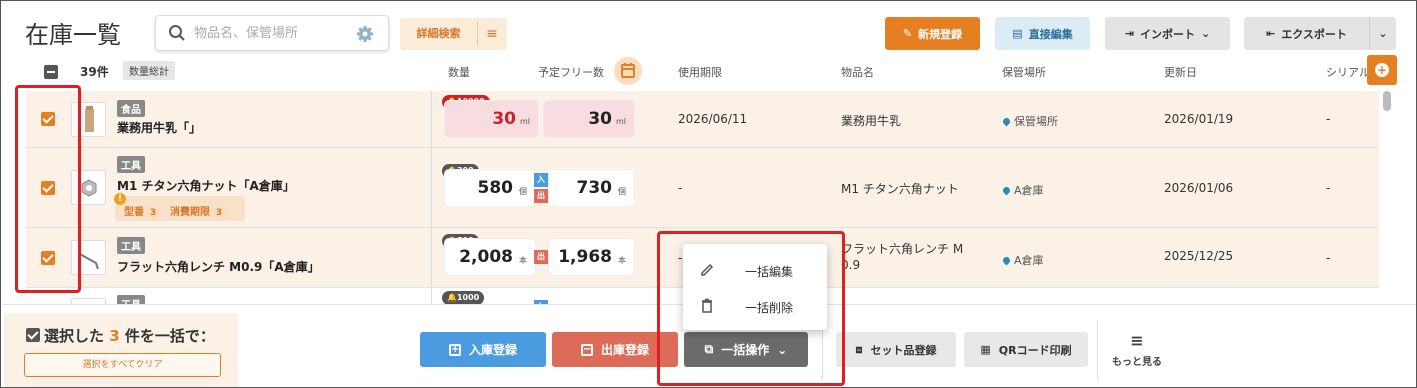 This screenshot has width=1417, height=388. What do you see at coordinates (1024, 72) in the screenshot?
I see `col-location: 保管場所` at bounding box center [1024, 72].